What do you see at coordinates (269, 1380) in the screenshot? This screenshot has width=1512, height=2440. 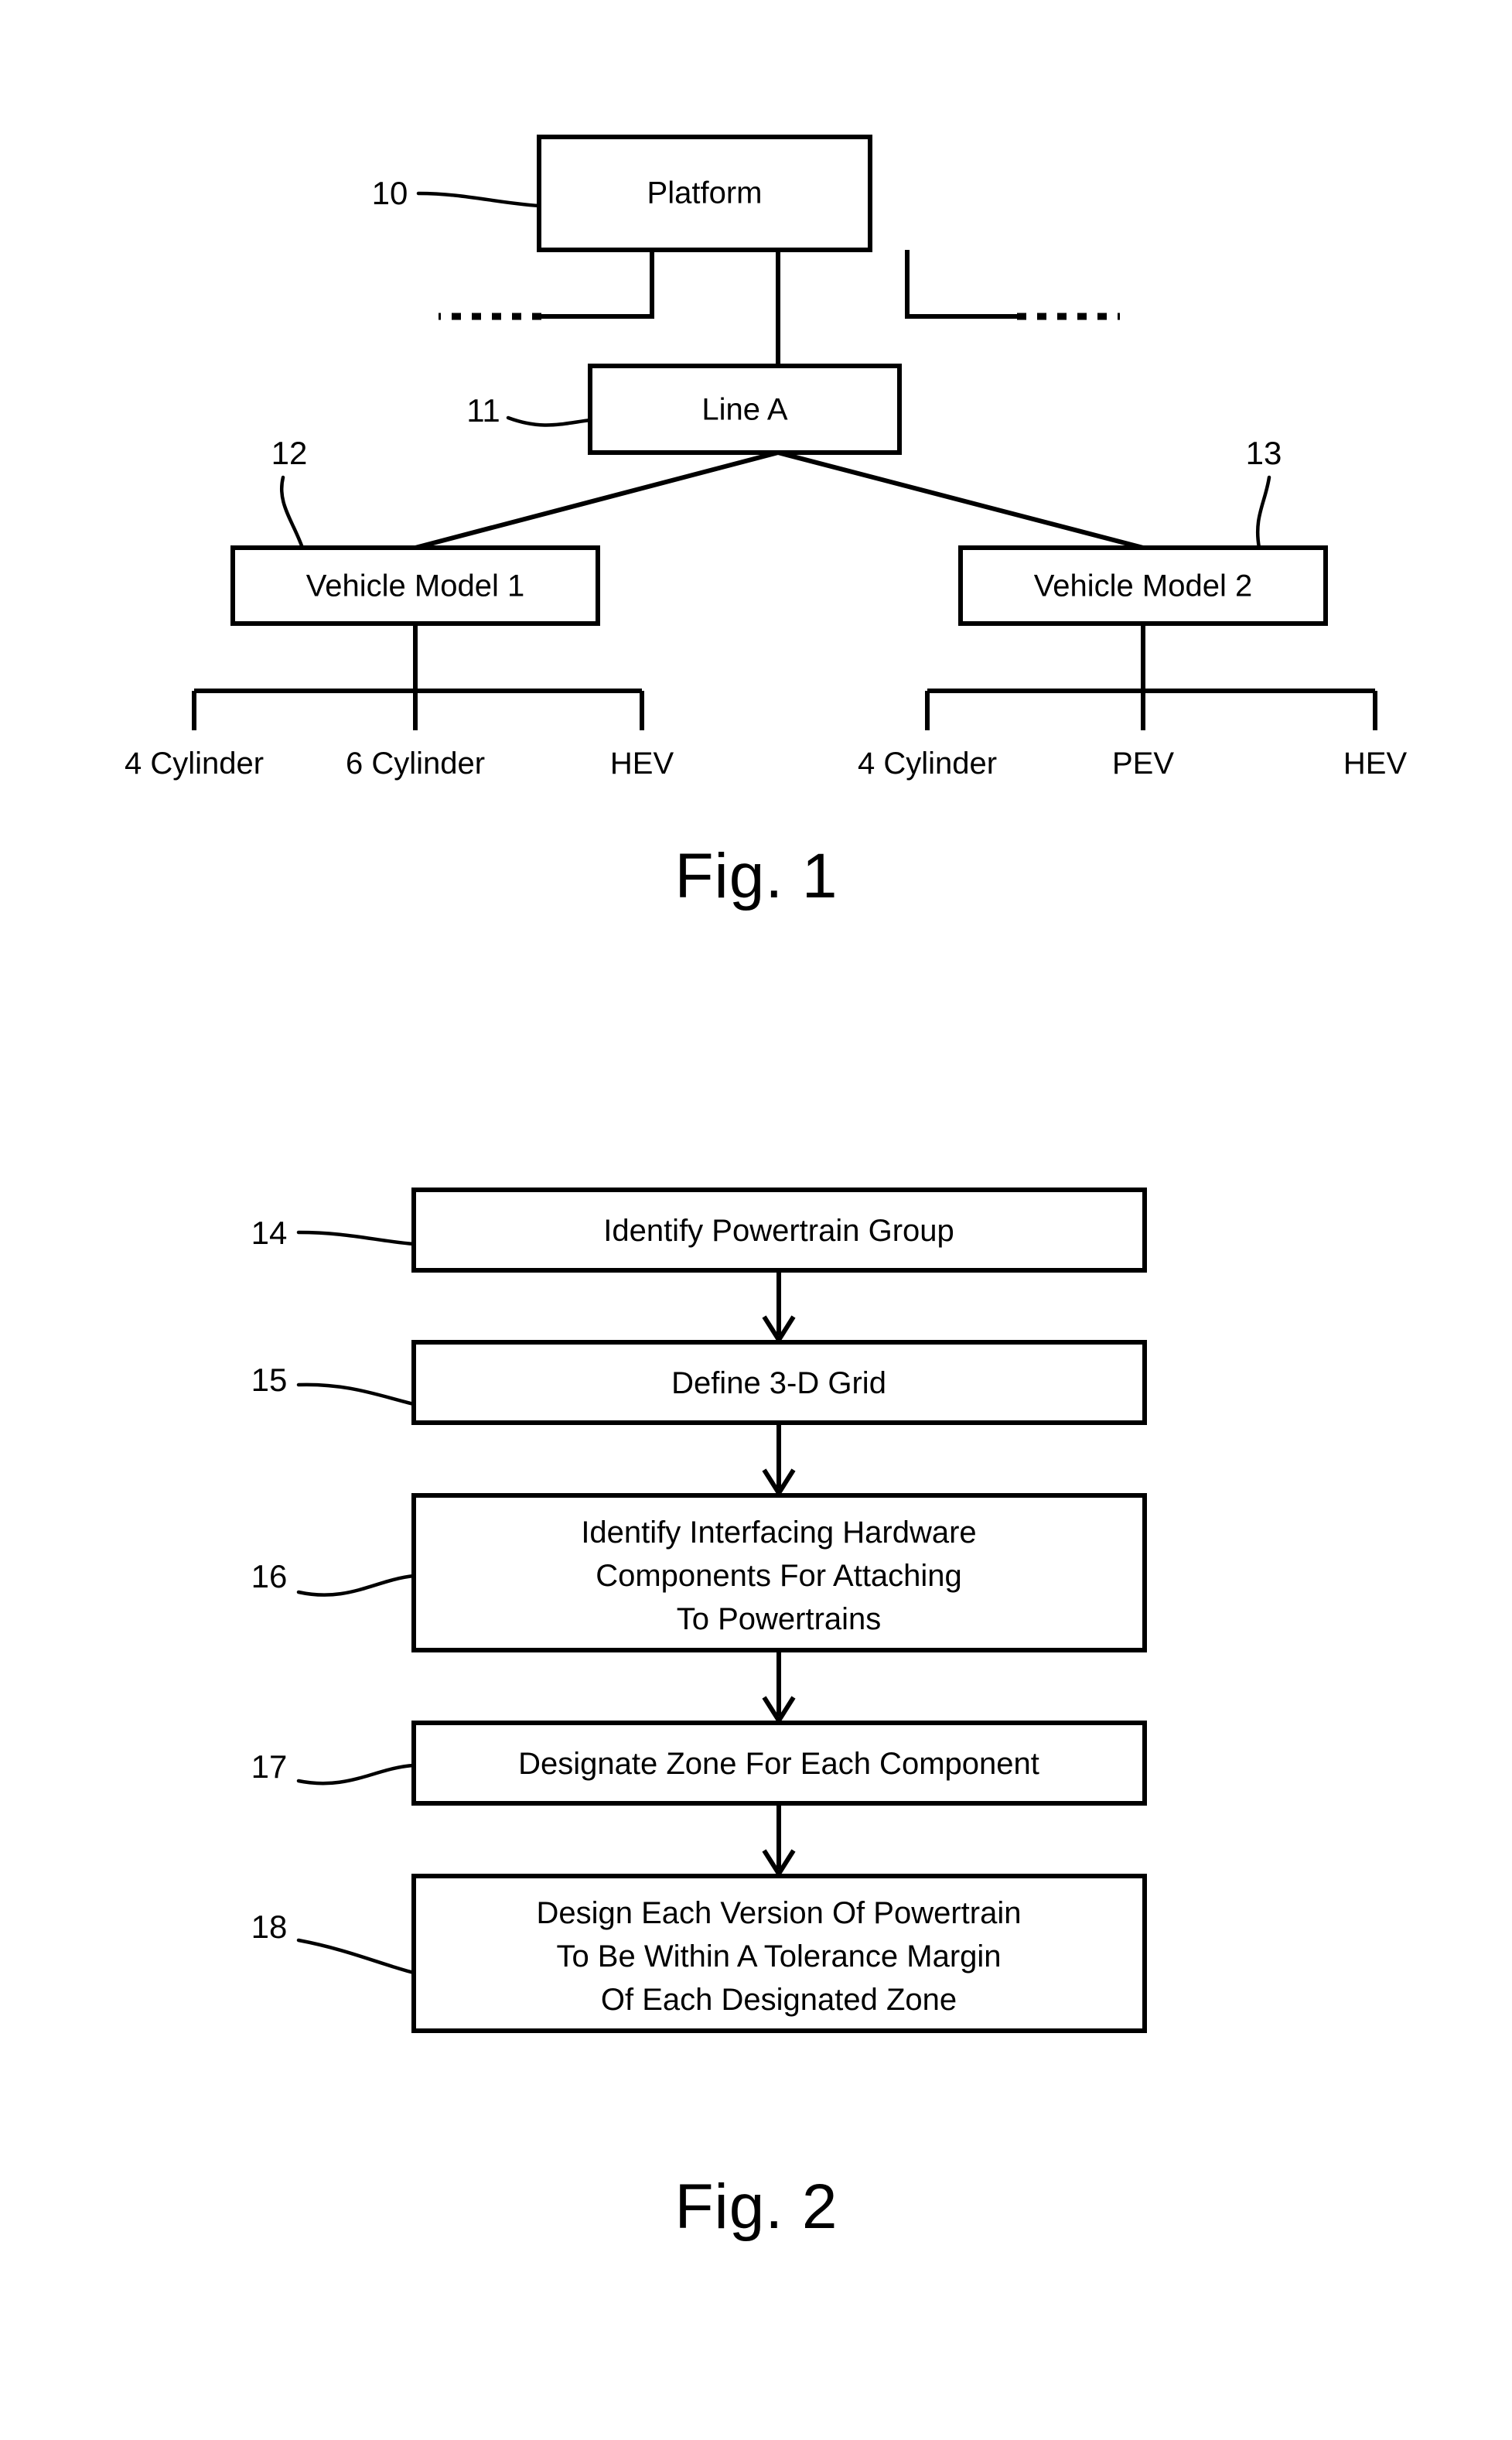 I see `ref-number-15: 15` at bounding box center [269, 1380].